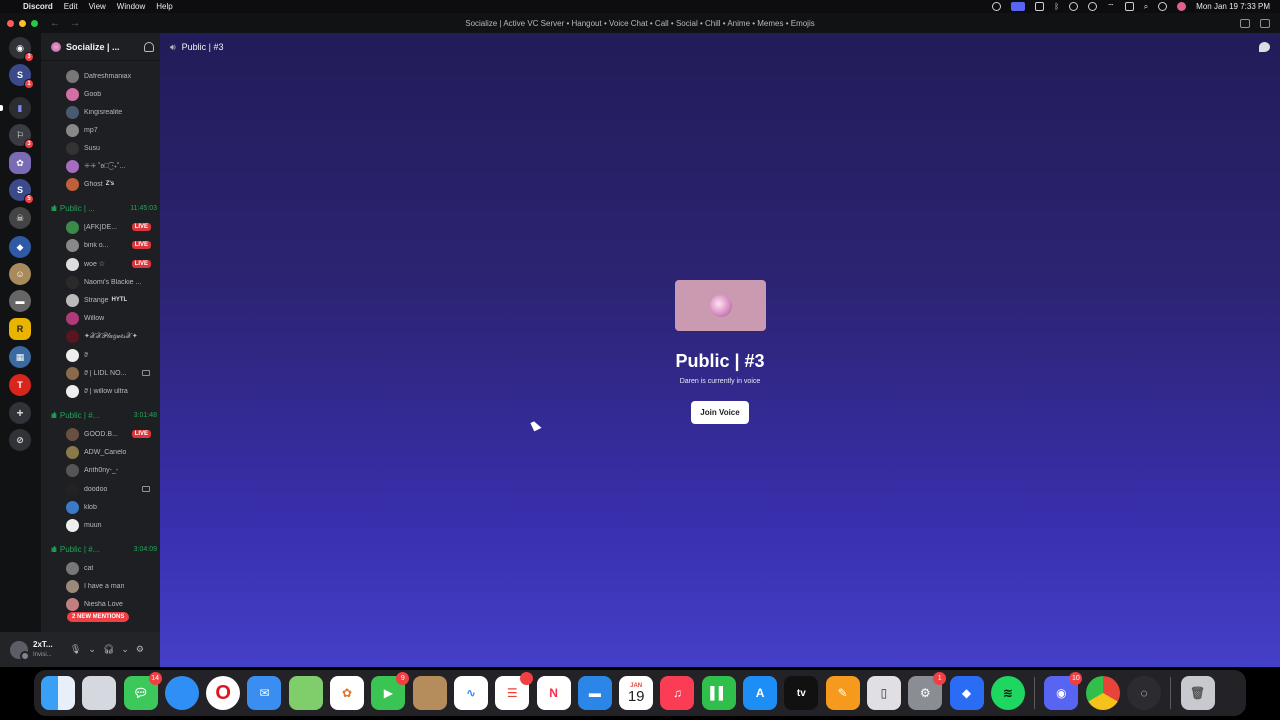  Describe the element at coordinates (594, 693) in the screenshot. I see `keynote-icon: ▬` at that location.